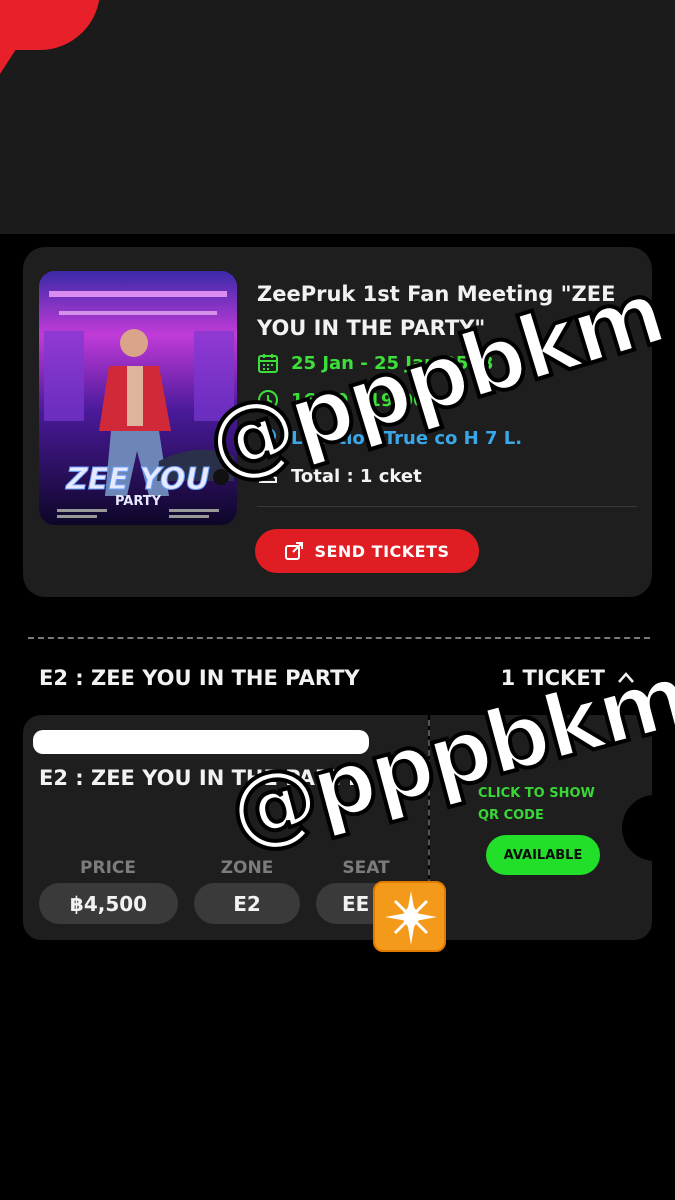 The width and height of the screenshot is (675, 1200). What do you see at coordinates (199, 678) in the screenshot?
I see `zone-section-header: E2 : ZEE YOU IN THE PARTY` at bounding box center [199, 678].